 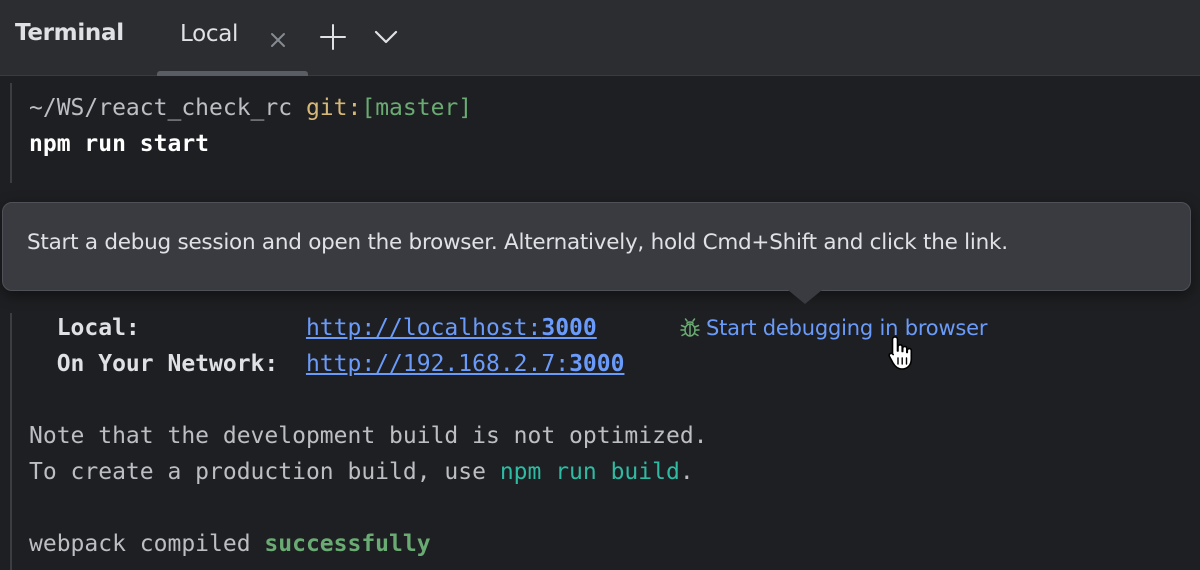 I want to click on prompt-line: ~/WS/react_check_rc git:[master], so click(x=250, y=108).